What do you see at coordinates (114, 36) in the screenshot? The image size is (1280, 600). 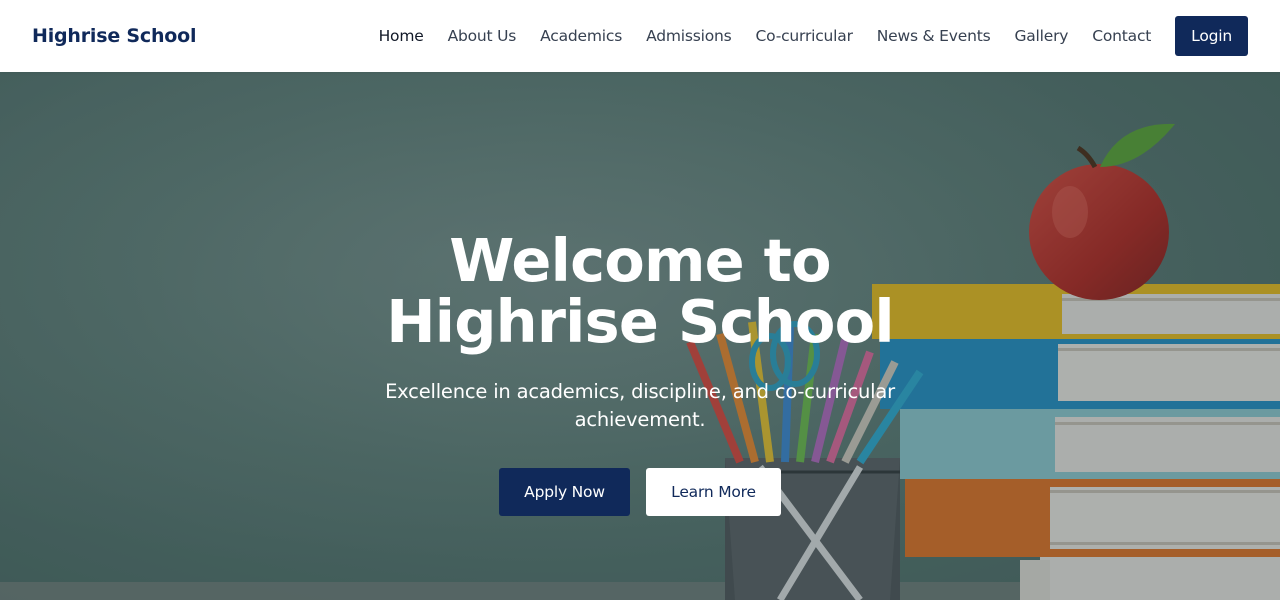 I see `brand-logo-text: Highrise School` at bounding box center [114, 36].